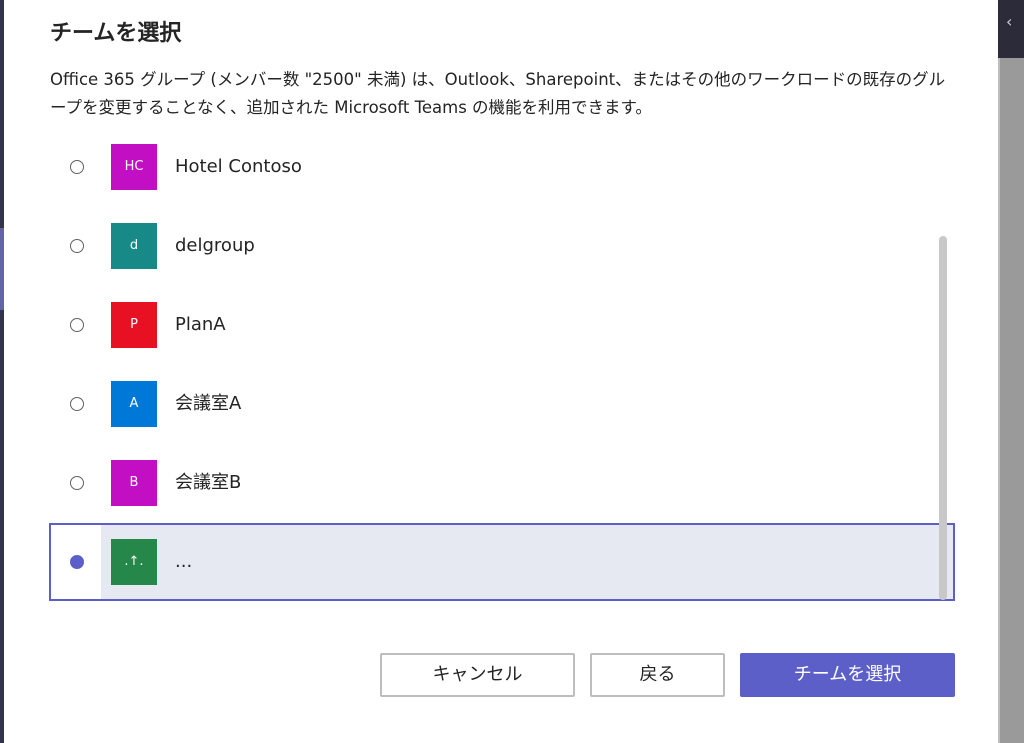 This screenshot has height=743, width=1024. I want to click on team-row: A 会議室A, so click(502, 404).